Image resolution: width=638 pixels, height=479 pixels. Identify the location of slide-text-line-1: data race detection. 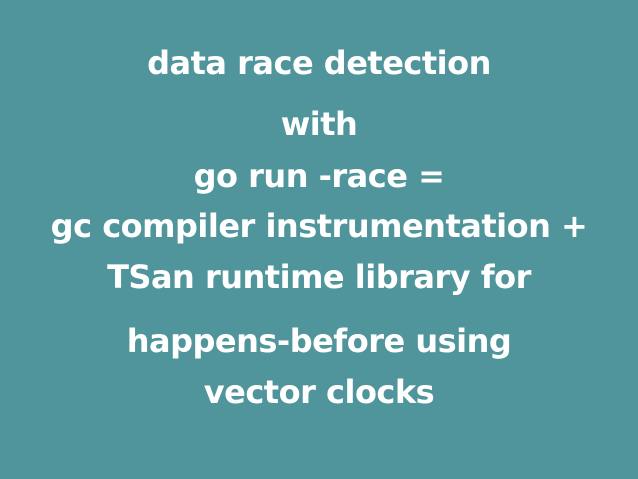
(319, 63).